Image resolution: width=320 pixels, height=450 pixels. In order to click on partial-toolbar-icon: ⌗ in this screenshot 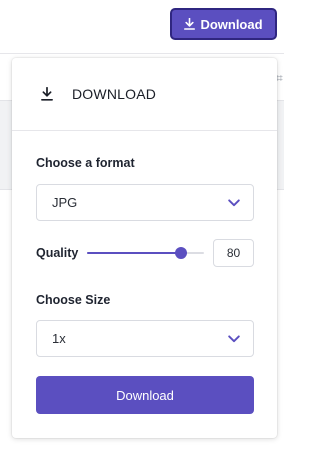, I will do `click(279, 78)`.